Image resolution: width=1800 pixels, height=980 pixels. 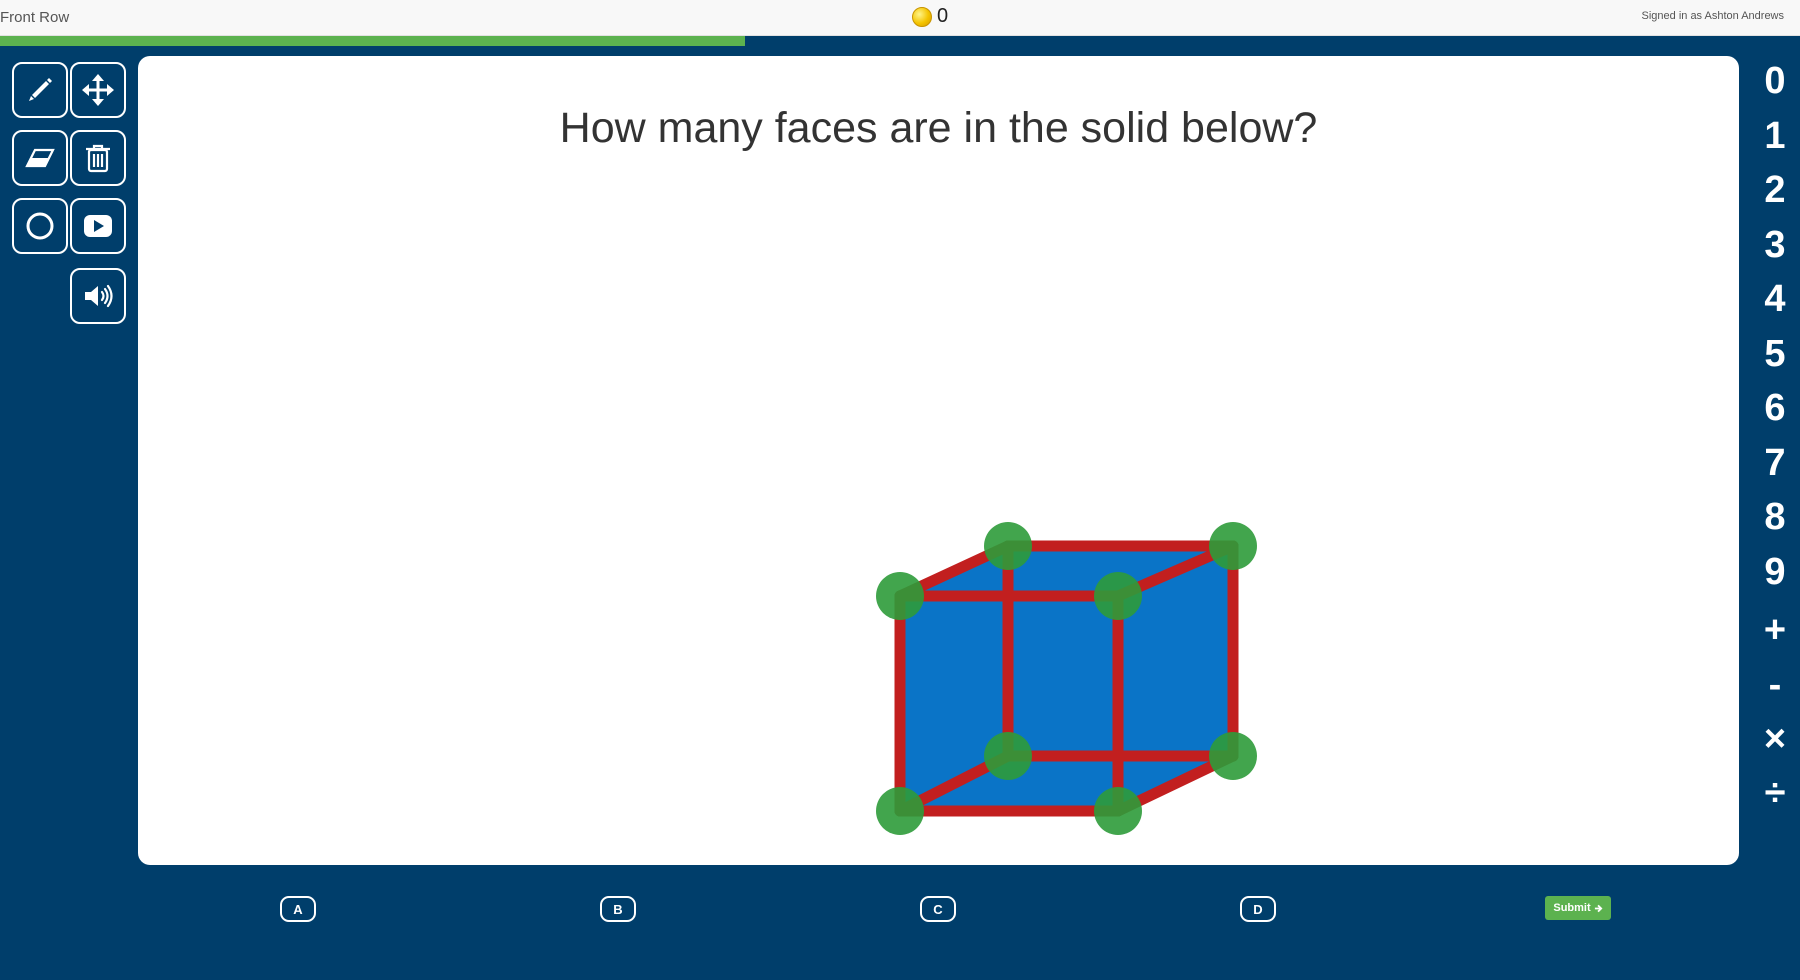 I want to click on app-title: Front Row, so click(x=34, y=17).